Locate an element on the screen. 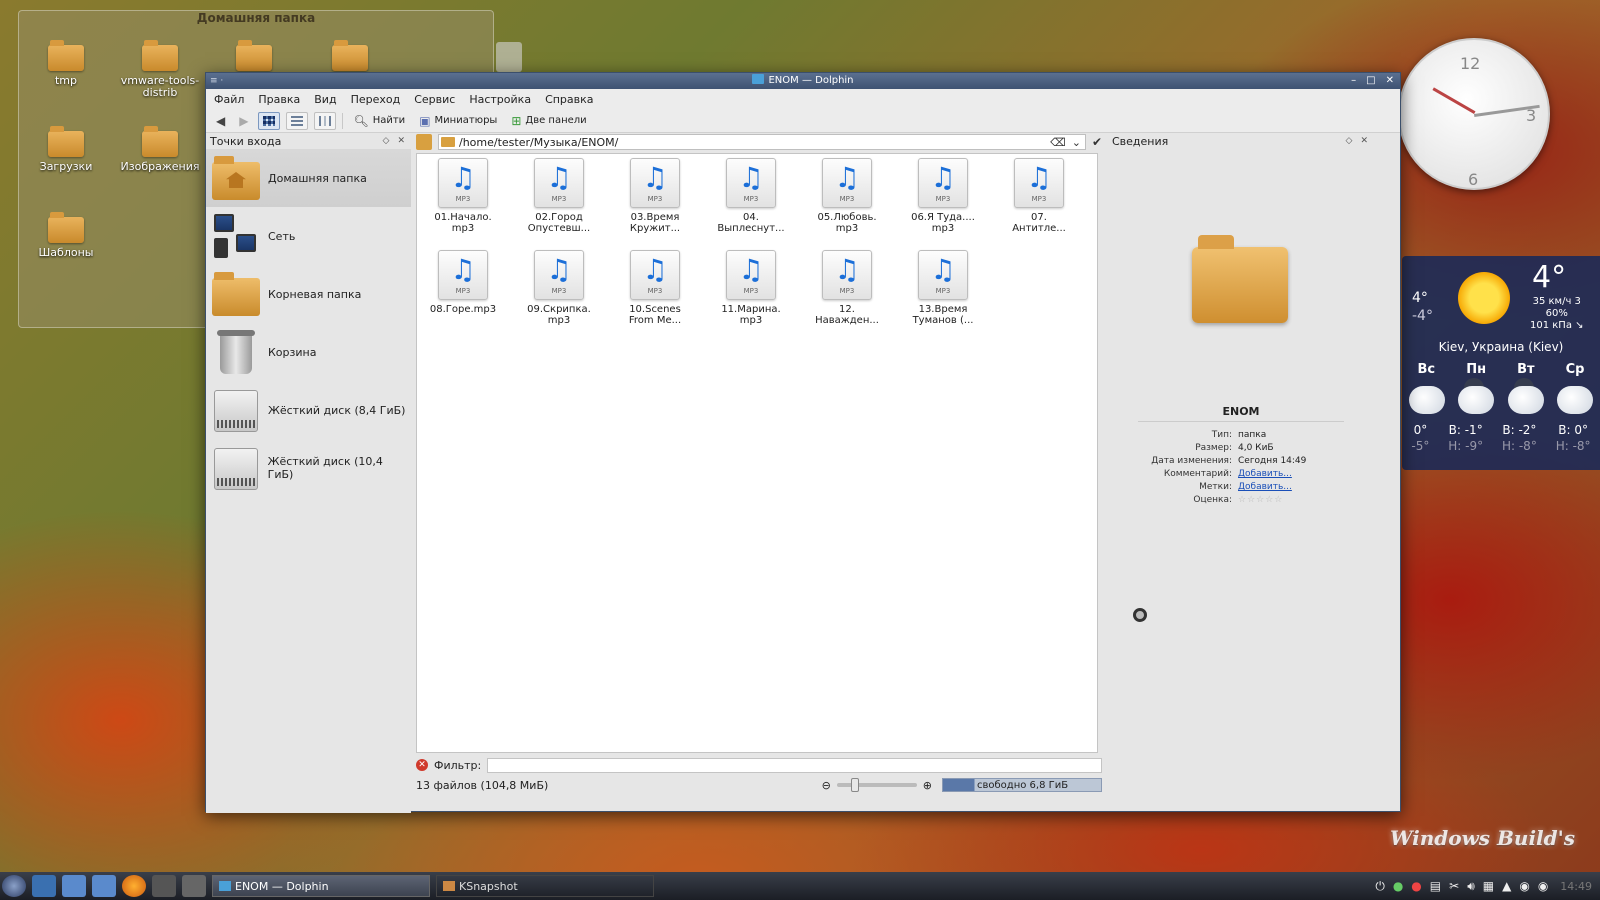 The height and width of the screenshot is (900, 1600). forecast-day: Вс is located at coordinates (1426, 369).